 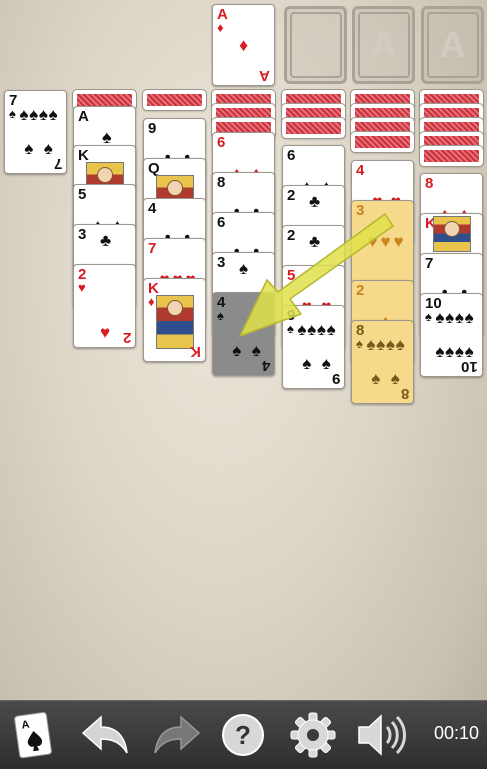 I want to click on redo-arrow-icon, so click(x=177, y=734).